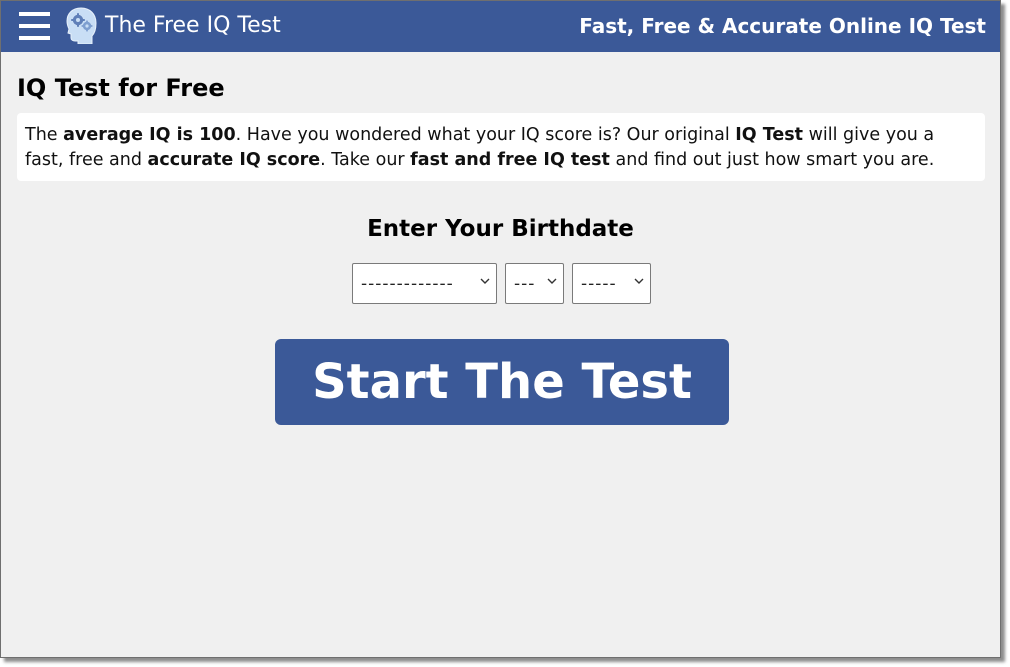 This screenshot has height=667, width=1010. I want to click on birth-day-select: ---, so click(534, 283).